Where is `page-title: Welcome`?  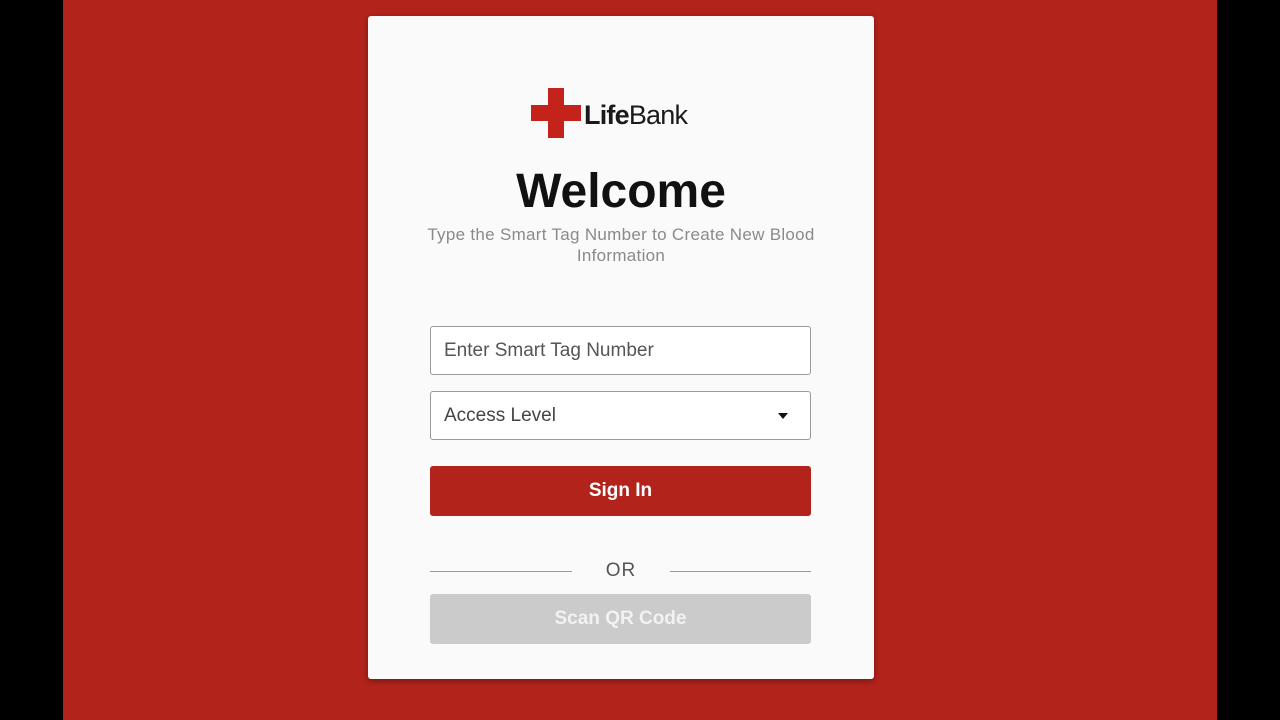 page-title: Welcome is located at coordinates (621, 191).